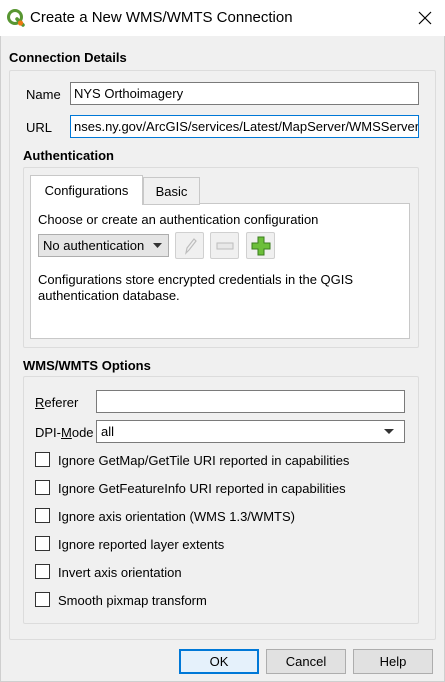  Describe the element at coordinates (57, 402) in the screenshot. I see `referer-label: Referer` at that location.